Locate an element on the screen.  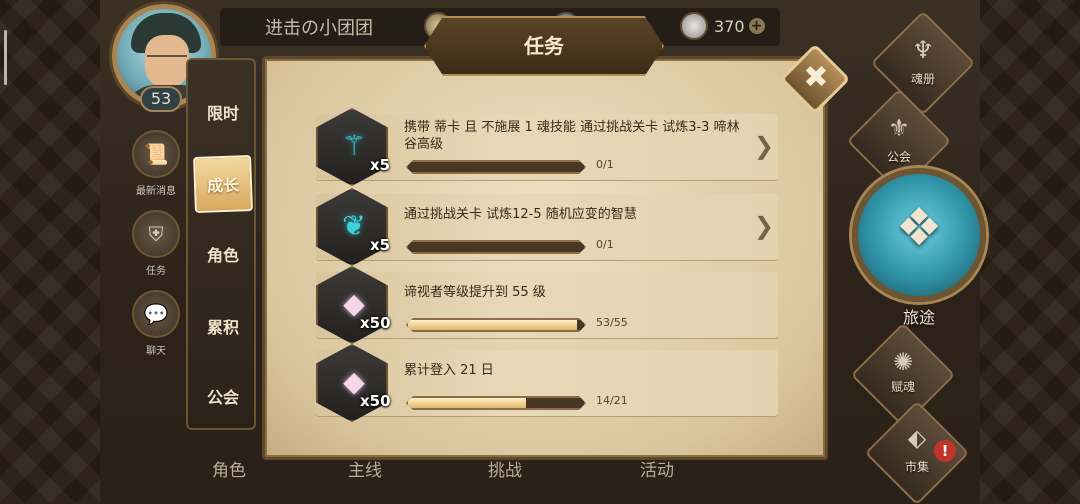
soul-book-label: 魂册 is located at coordinates (922, 79).